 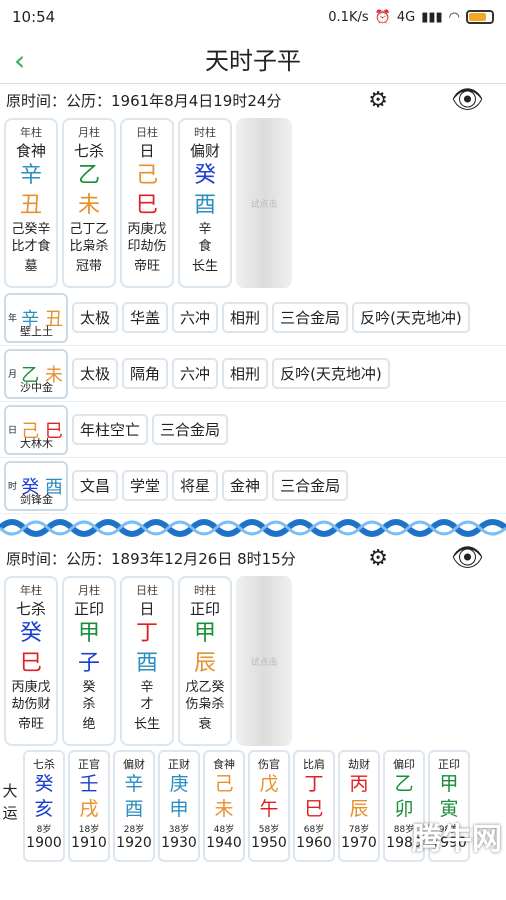 I want to click on dayun-age: 8岁, so click(x=44, y=830).